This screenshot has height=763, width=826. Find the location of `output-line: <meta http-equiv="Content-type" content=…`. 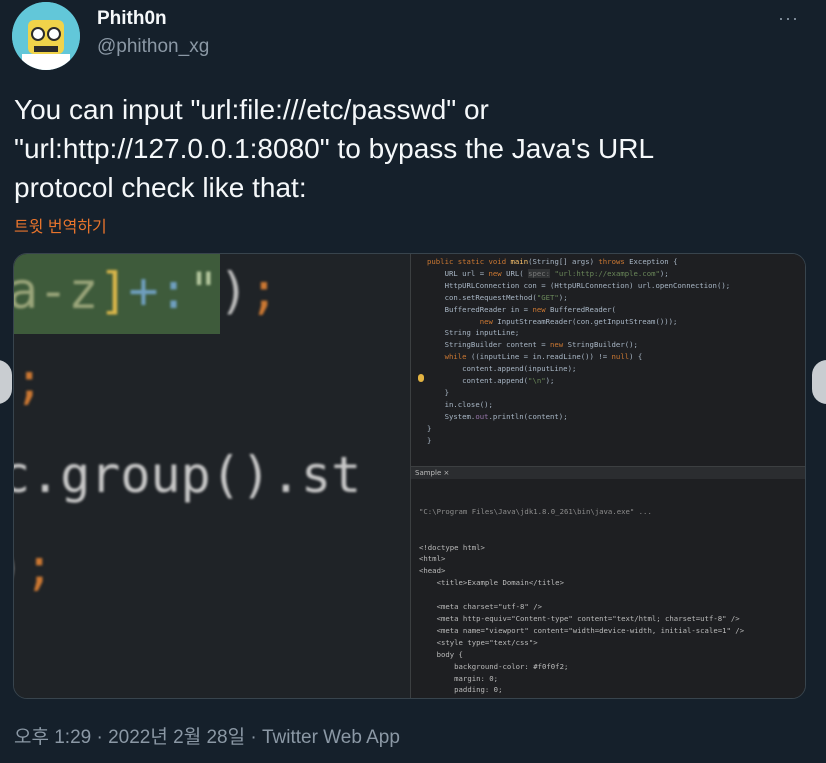

output-line: <meta http-equiv="Content-type" content=… is located at coordinates (579, 618).